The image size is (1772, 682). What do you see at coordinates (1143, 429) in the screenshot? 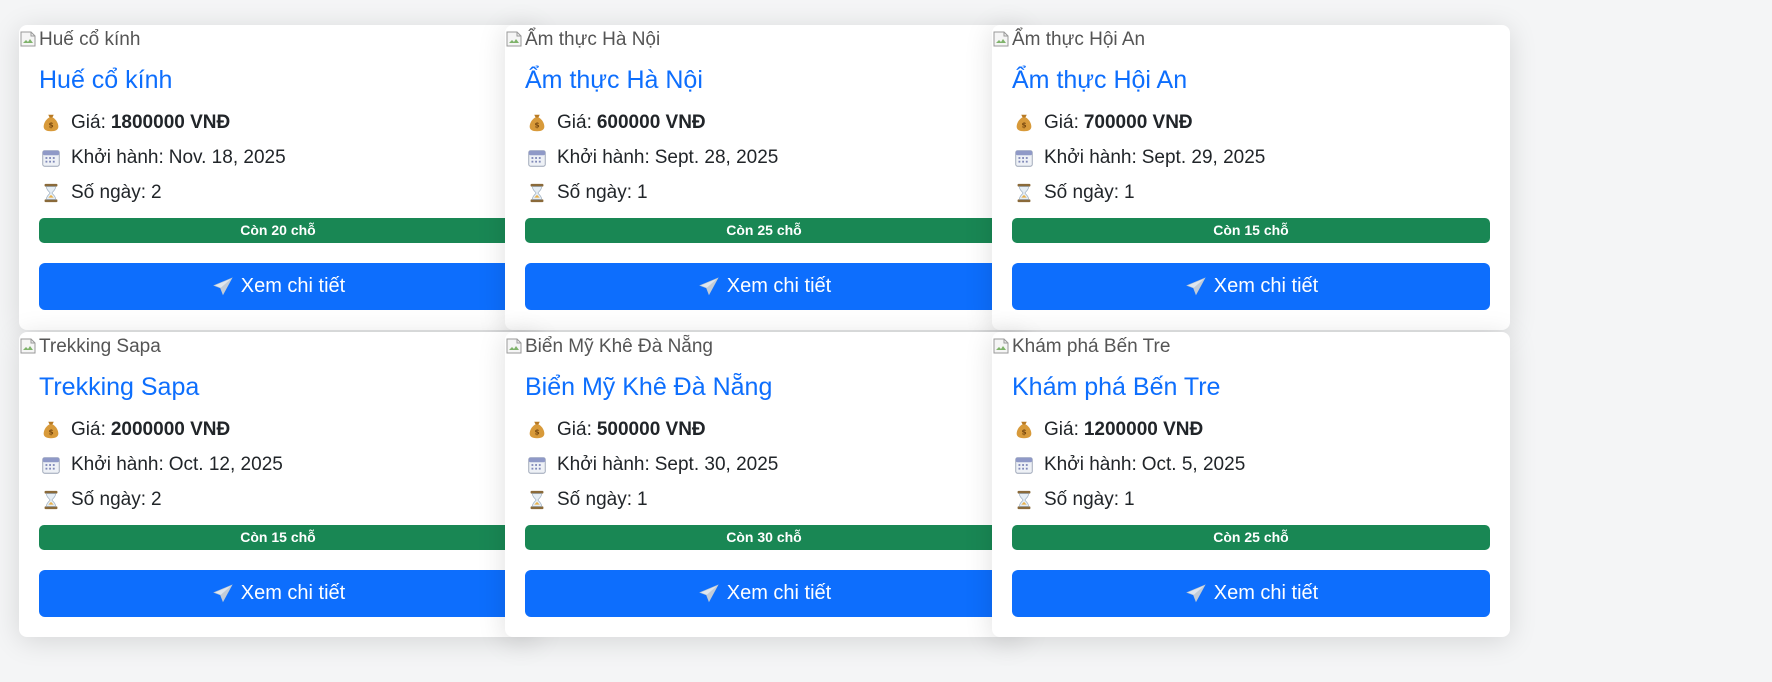
I see `price-value: 1200000 VNĐ` at bounding box center [1143, 429].